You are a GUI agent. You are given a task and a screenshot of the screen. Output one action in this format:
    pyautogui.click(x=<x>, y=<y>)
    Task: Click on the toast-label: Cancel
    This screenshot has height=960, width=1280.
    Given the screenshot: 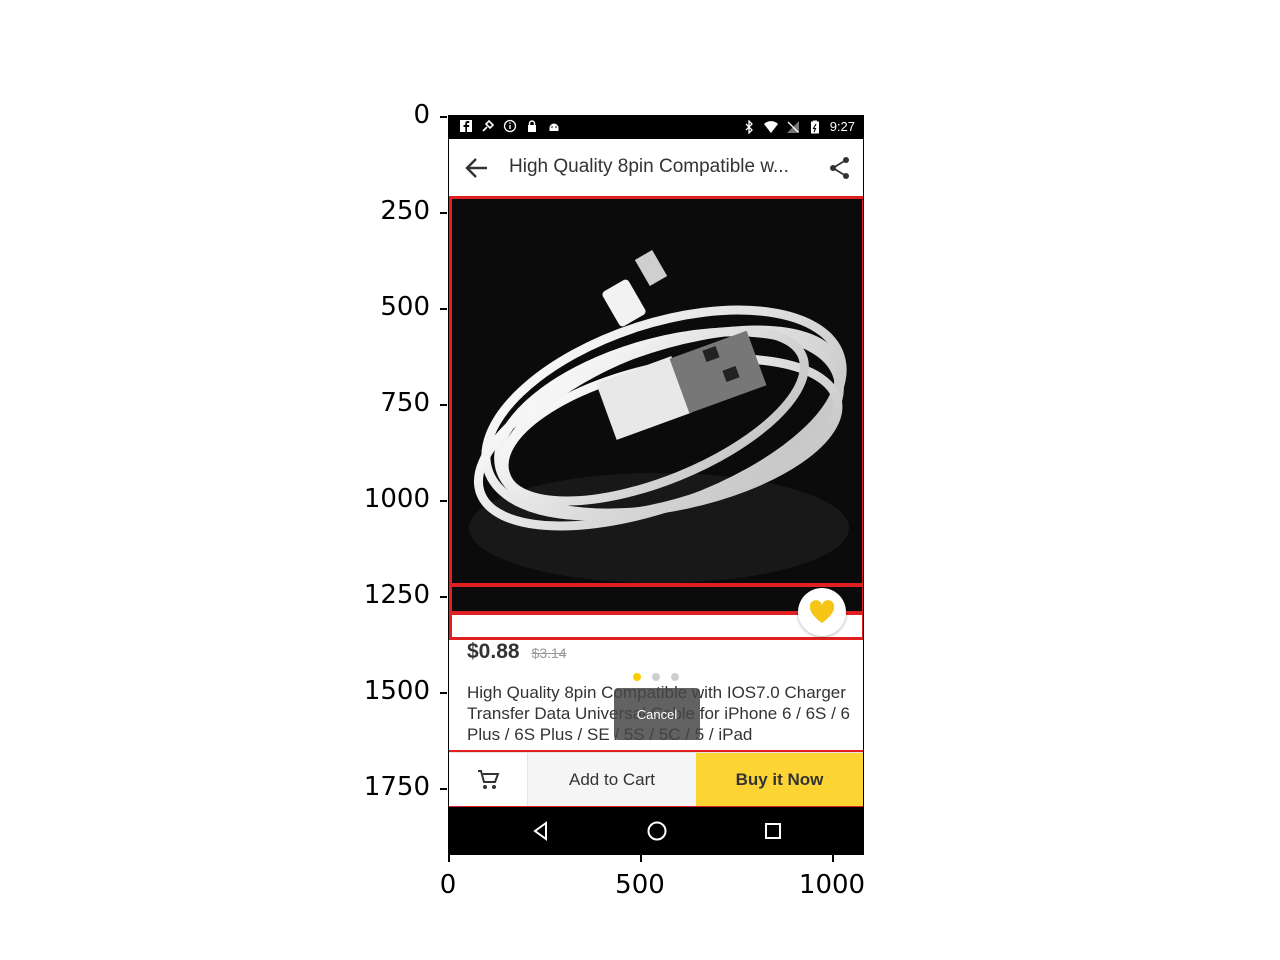 What is the action you would take?
    pyautogui.click(x=657, y=714)
    